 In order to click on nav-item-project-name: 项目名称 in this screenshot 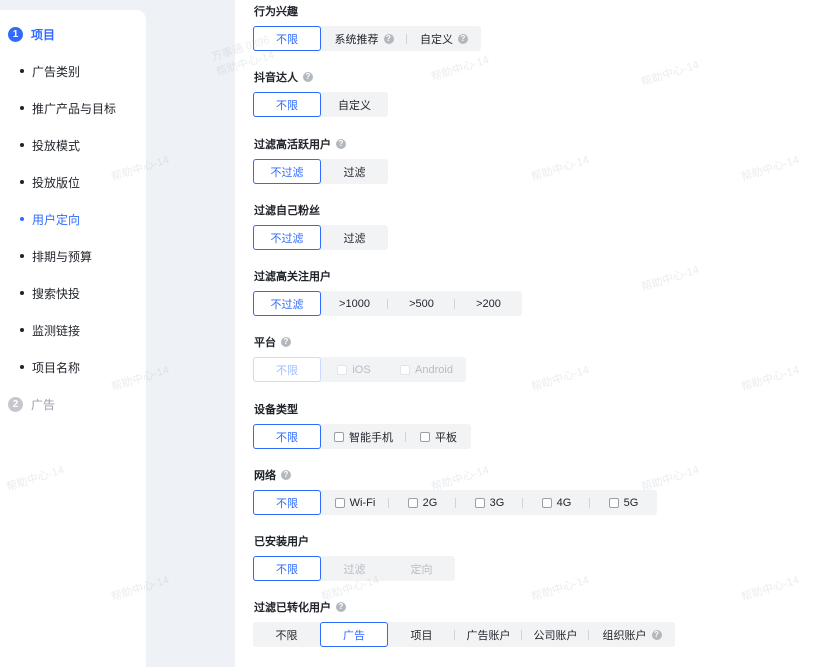, I will do `click(40, 367)`.